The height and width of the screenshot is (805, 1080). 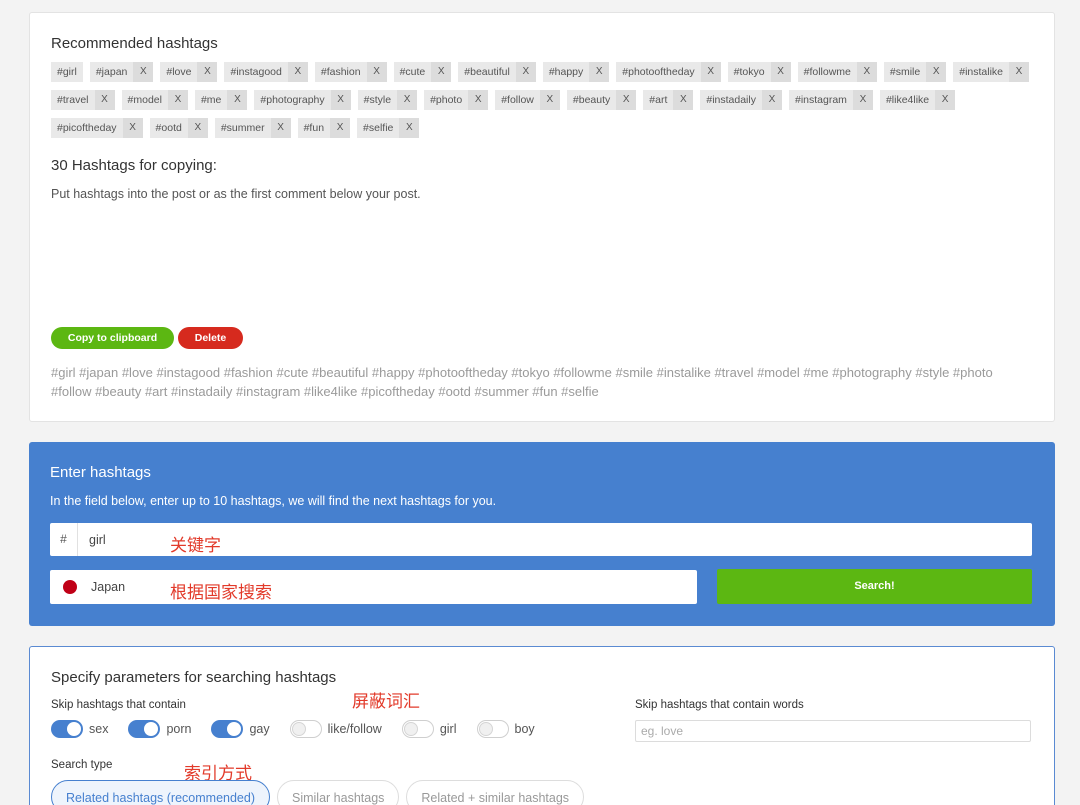 What do you see at coordinates (719, 705) in the screenshot?
I see `skip-words-label: Skip hashtags that contain words` at bounding box center [719, 705].